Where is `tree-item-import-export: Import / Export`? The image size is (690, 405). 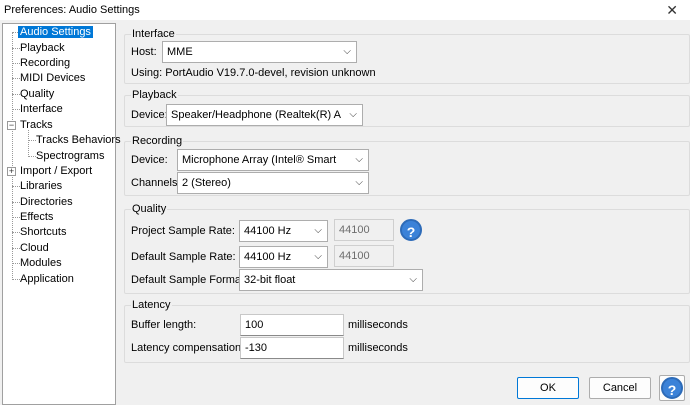 tree-item-import-export: Import / Export is located at coordinates (56, 171).